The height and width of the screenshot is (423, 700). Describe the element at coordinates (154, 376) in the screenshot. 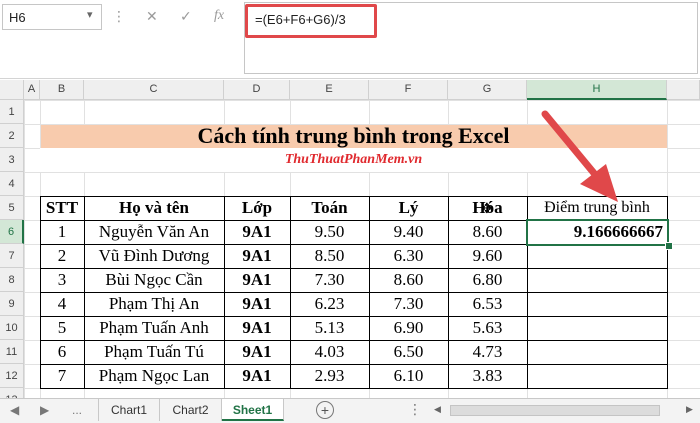

I see `table-cell: Phạm Ngọc Lan` at that location.